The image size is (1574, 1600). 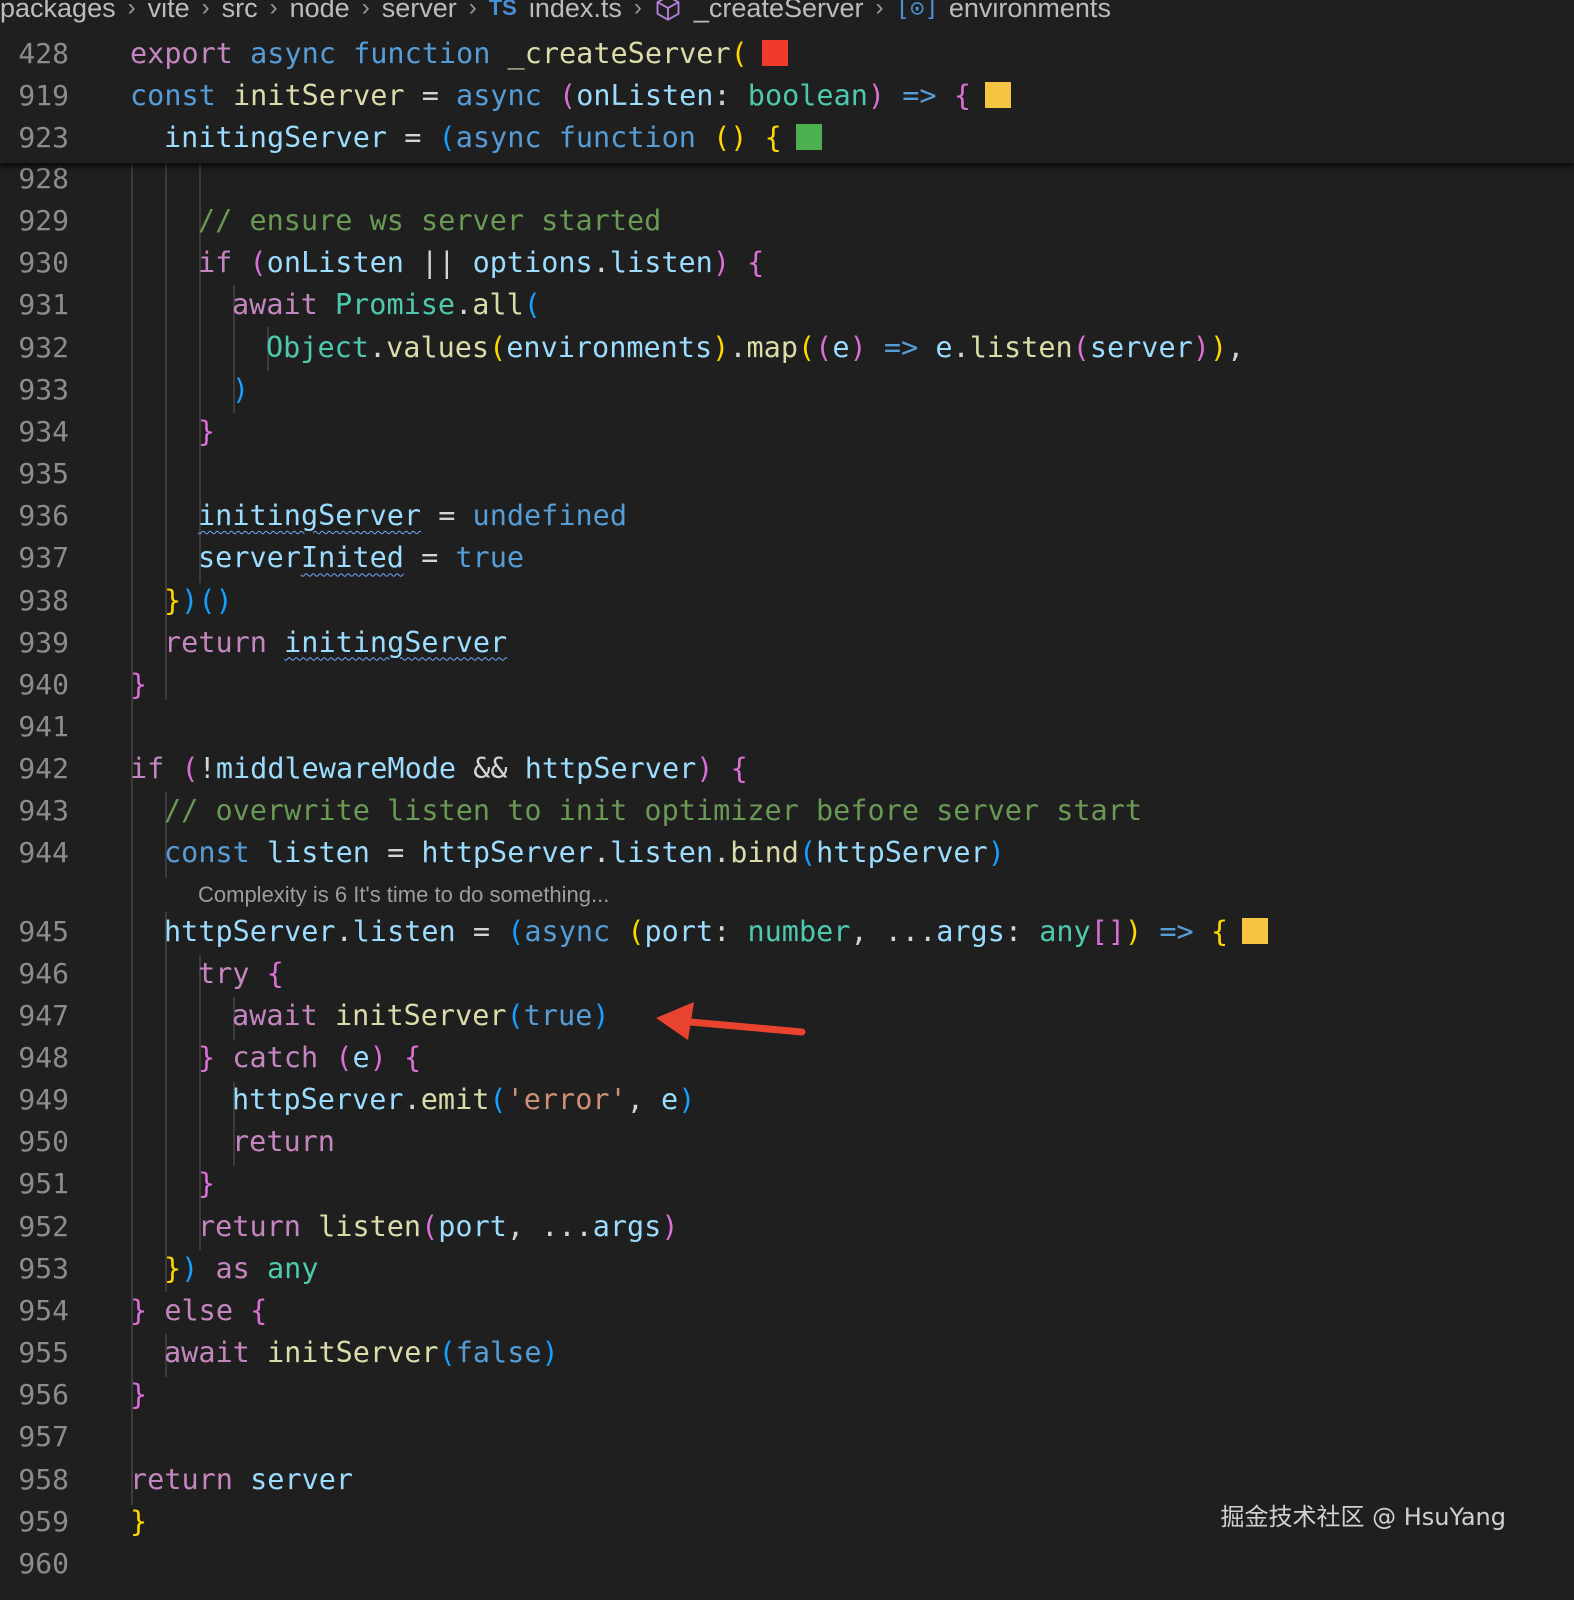 What do you see at coordinates (481, 263) in the screenshot?
I see `code-text: if (onListen || options.listen) {` at bounding box center [481, 263].